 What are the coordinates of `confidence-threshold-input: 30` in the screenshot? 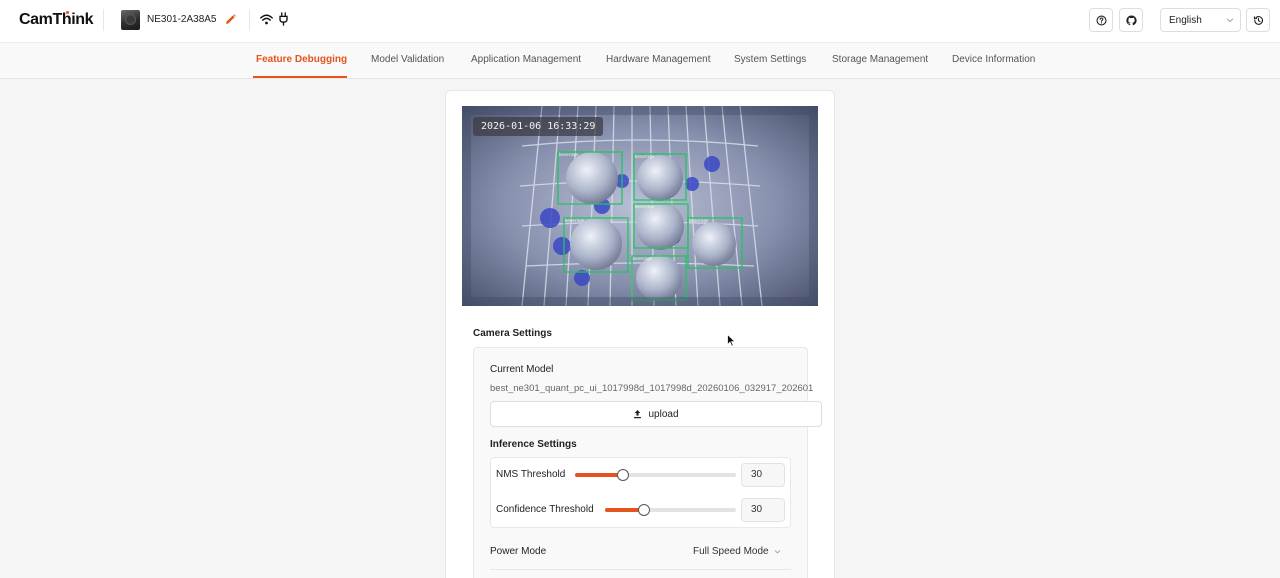 It's located at (763, 510).